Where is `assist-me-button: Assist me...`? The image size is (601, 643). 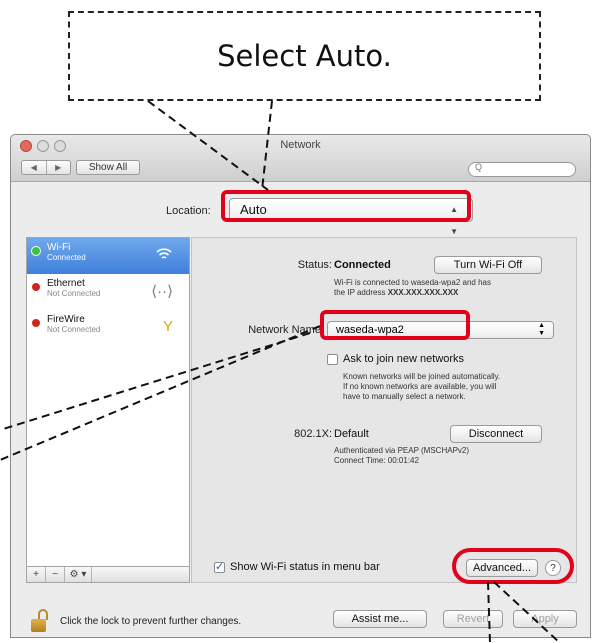 assist-me-button: Assist me... is located at coordinates (380, 619).